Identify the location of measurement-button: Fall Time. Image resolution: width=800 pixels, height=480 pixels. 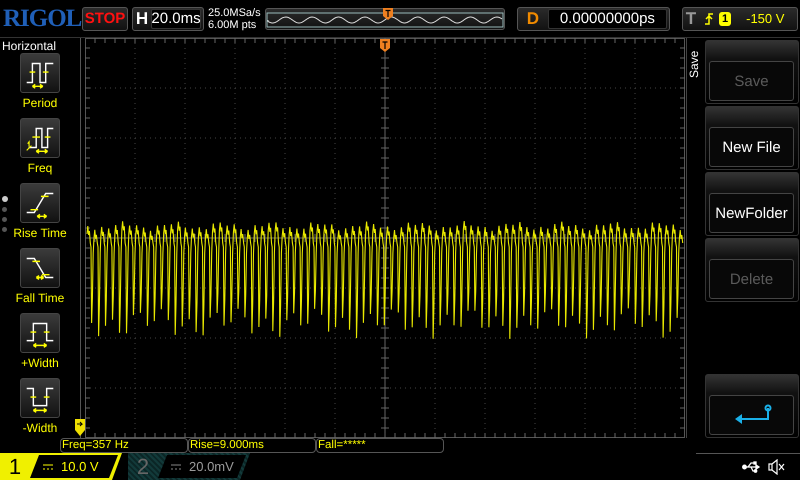
(40, 280).